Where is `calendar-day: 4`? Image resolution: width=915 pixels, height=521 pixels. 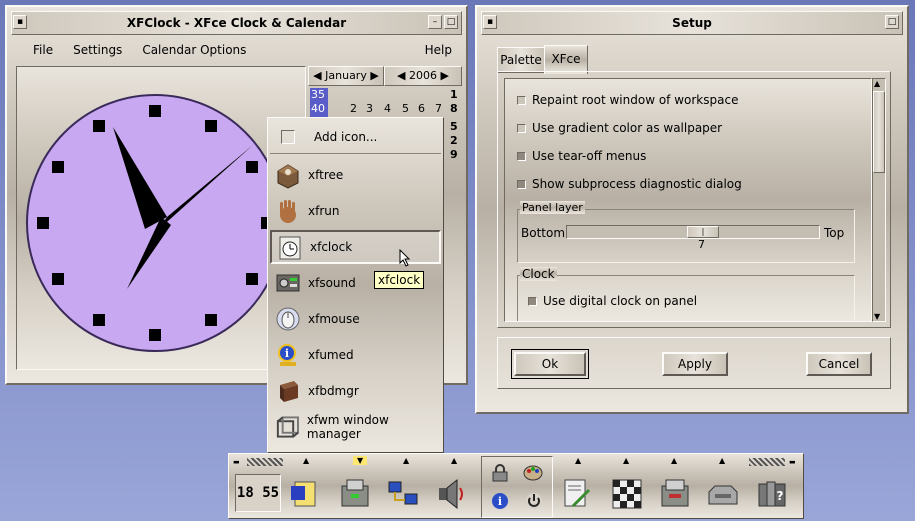
calendar-day: 4 is located at coordinates (387, 108).